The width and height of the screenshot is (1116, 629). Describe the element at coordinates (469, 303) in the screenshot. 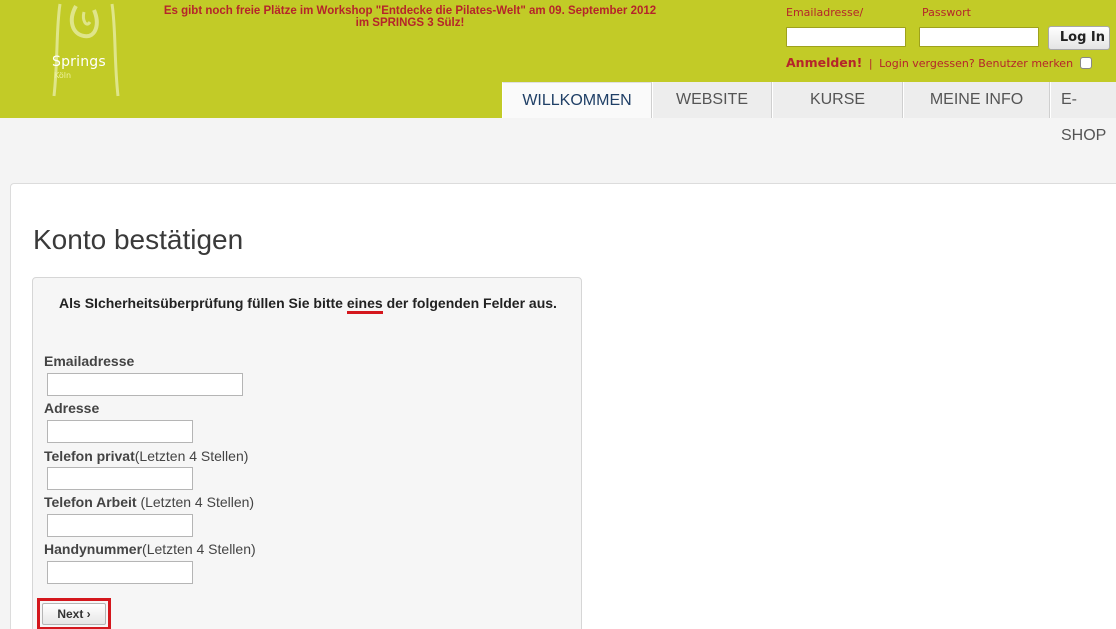

I see `instructions-text-2: der folgenden Felder aus.` at that location.